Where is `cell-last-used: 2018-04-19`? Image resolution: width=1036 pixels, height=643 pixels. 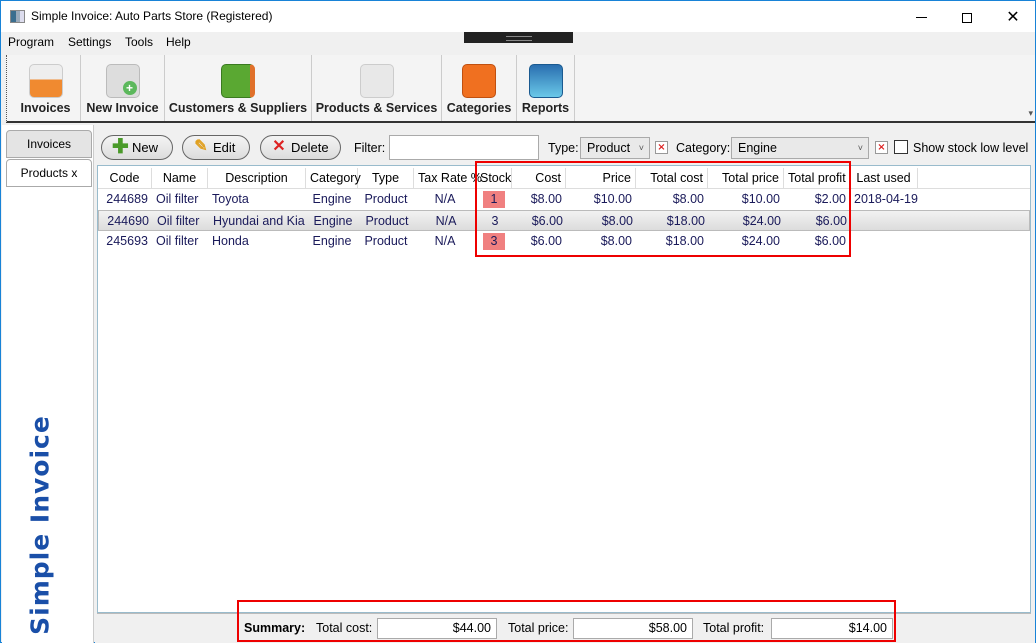
cell-last-used: 2018-04-19 is located at coordinates (886, 199).